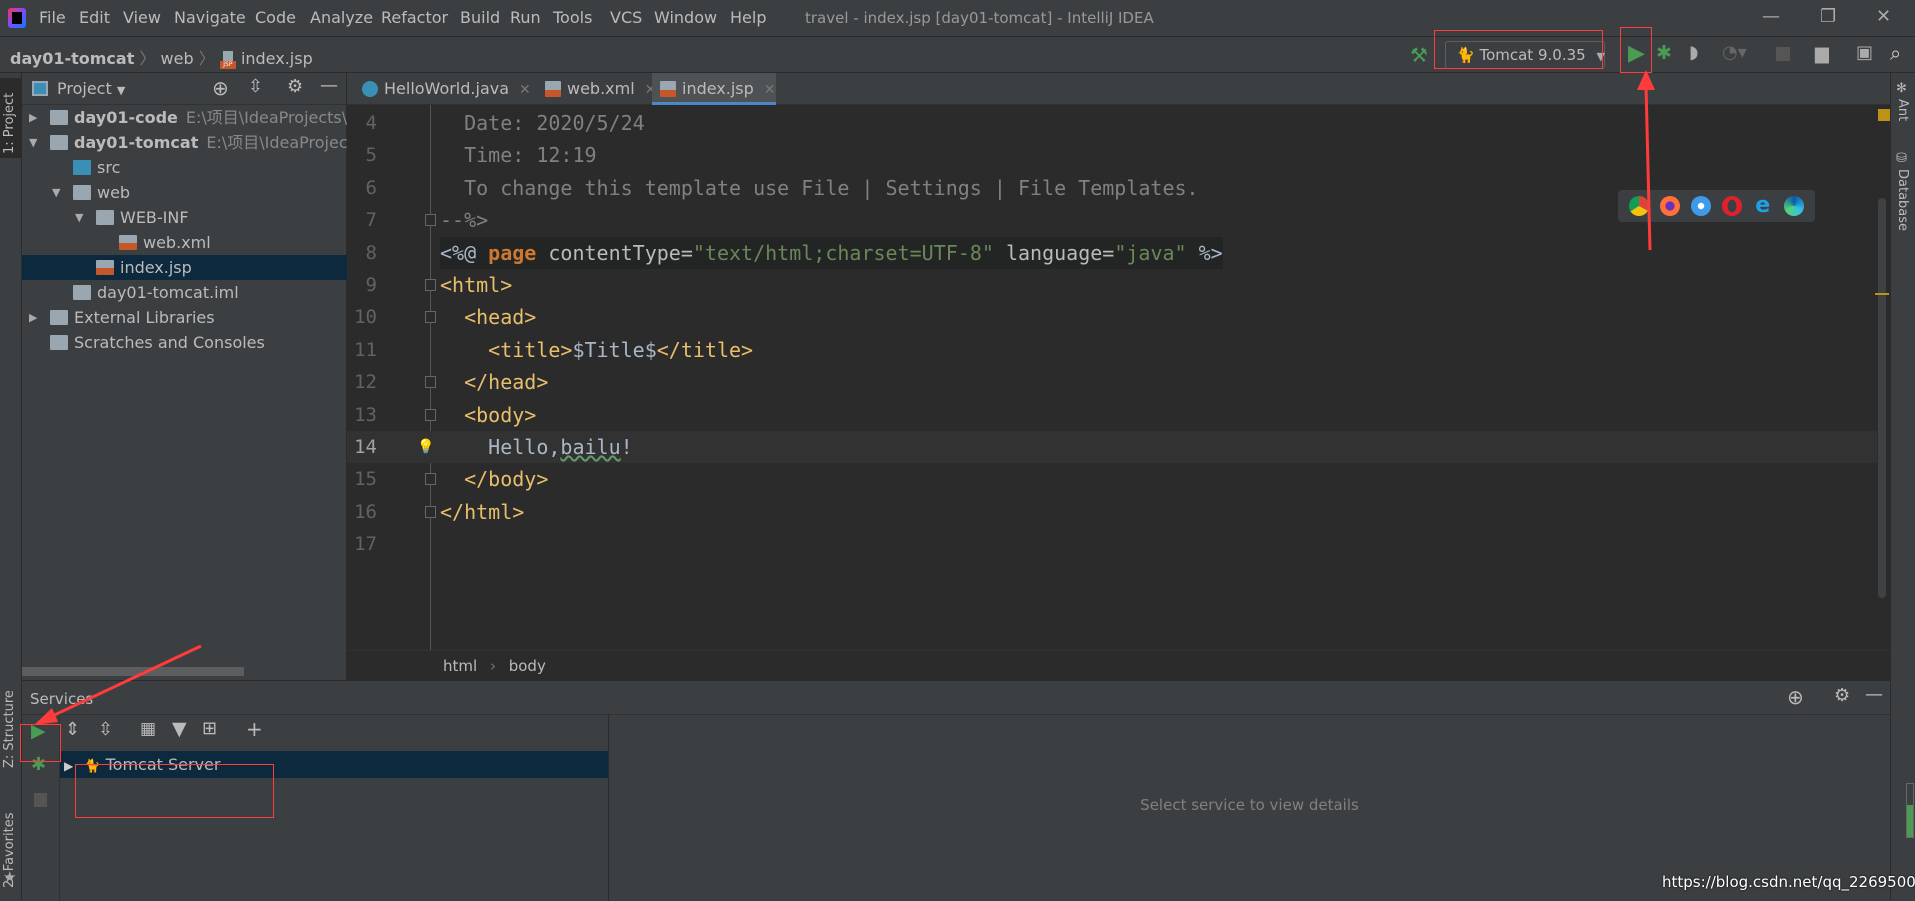 The width and height of the screenshot is (1915, 901). I want to click on menu-edit: Edit, so click(94, 17).